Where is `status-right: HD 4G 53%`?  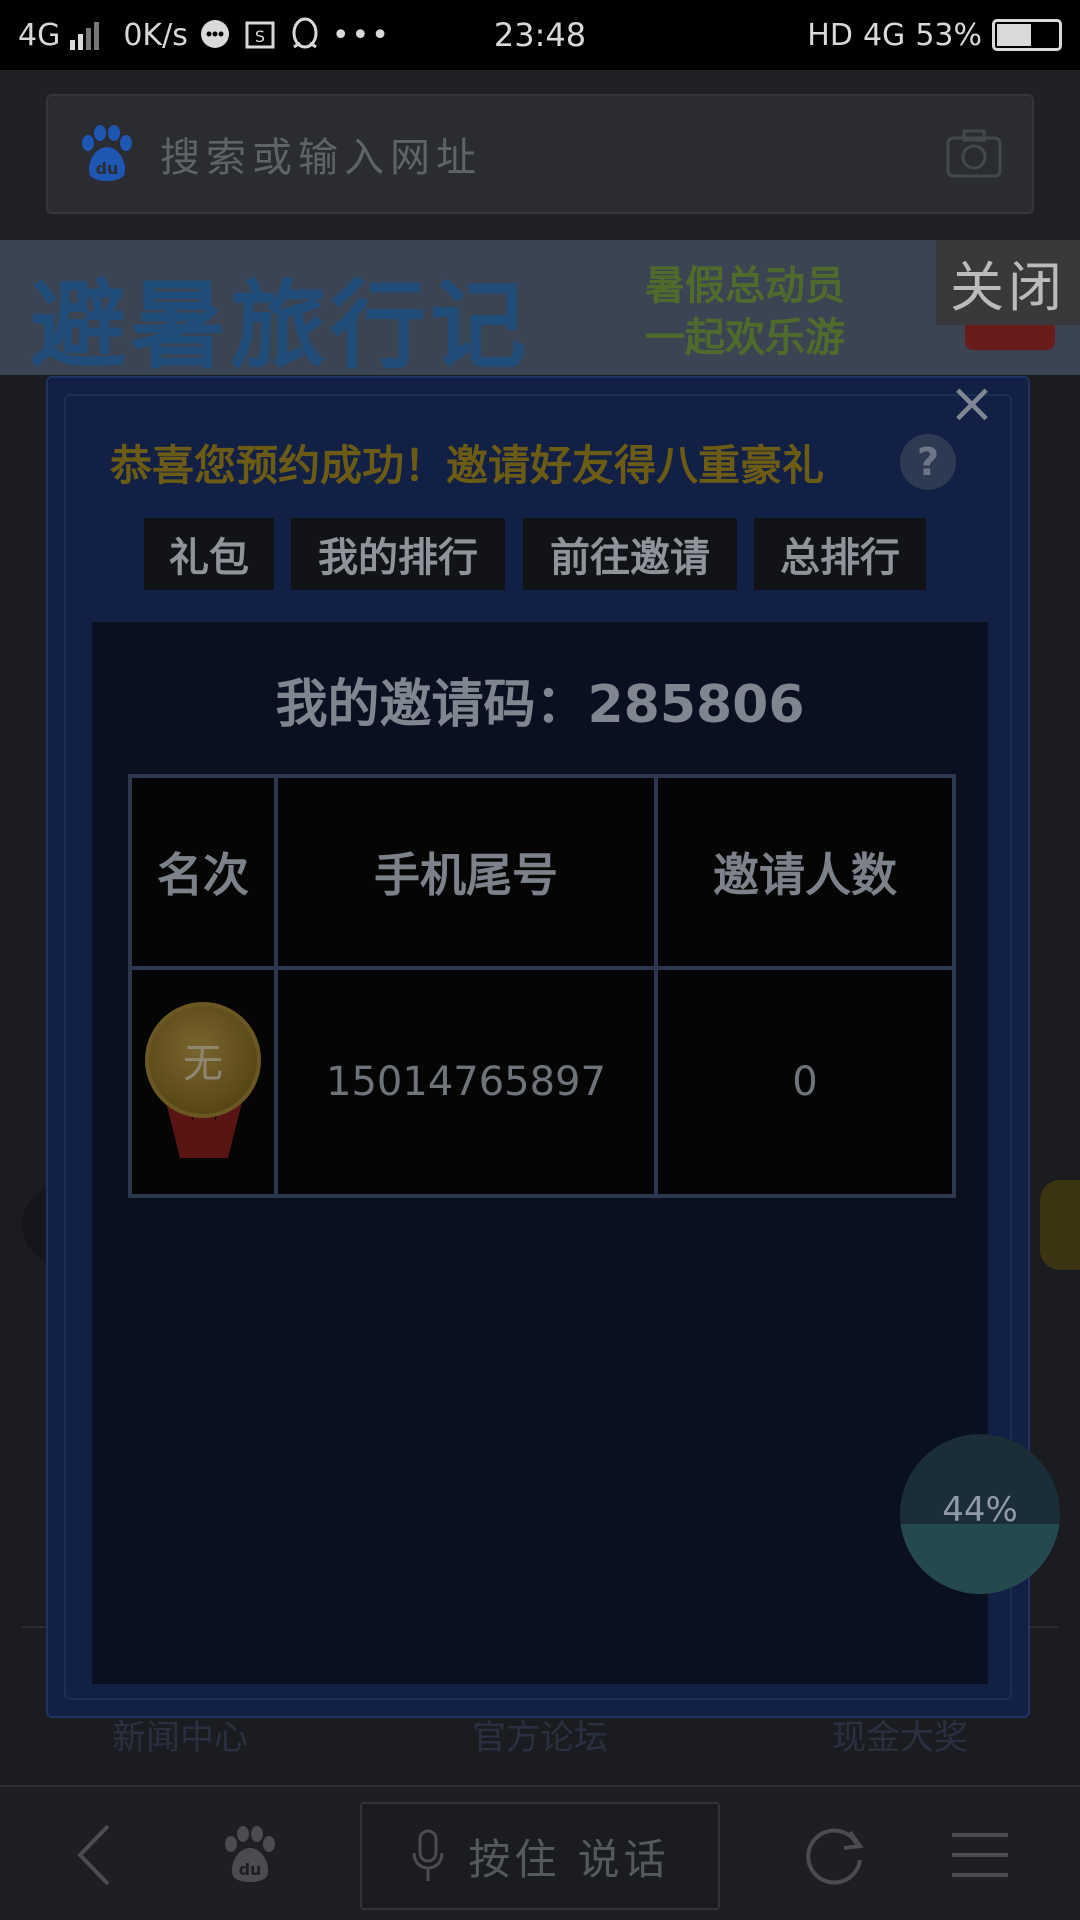 status-right: HD 4G 53% is located at coordinates (934, 35).